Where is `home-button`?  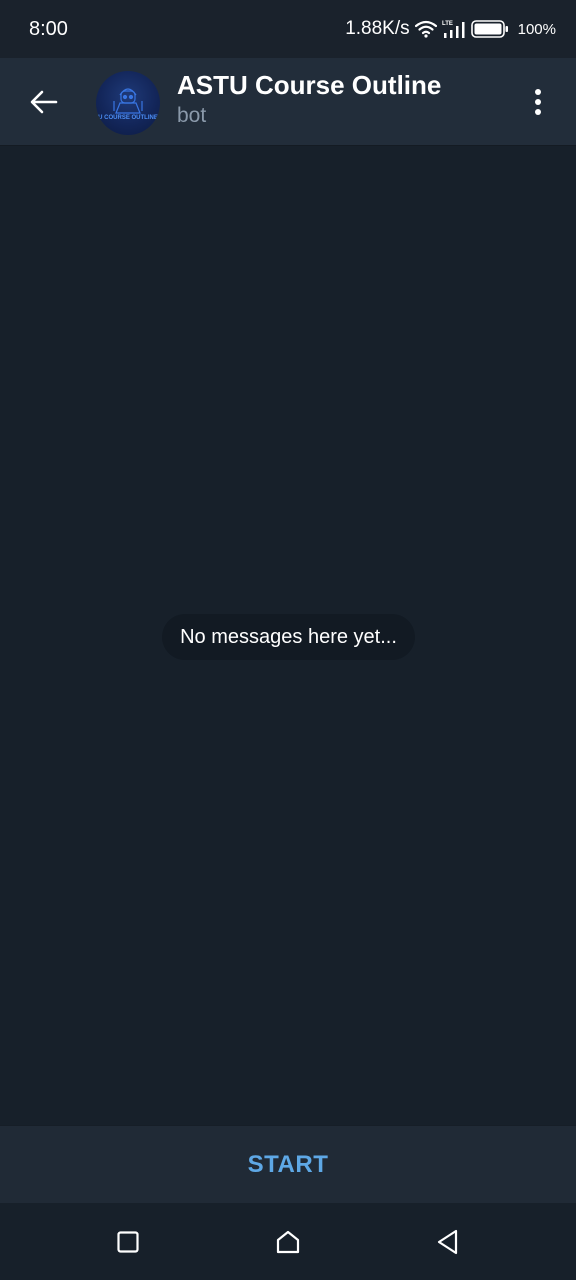
home-button is located at coordinates (288, 1242).